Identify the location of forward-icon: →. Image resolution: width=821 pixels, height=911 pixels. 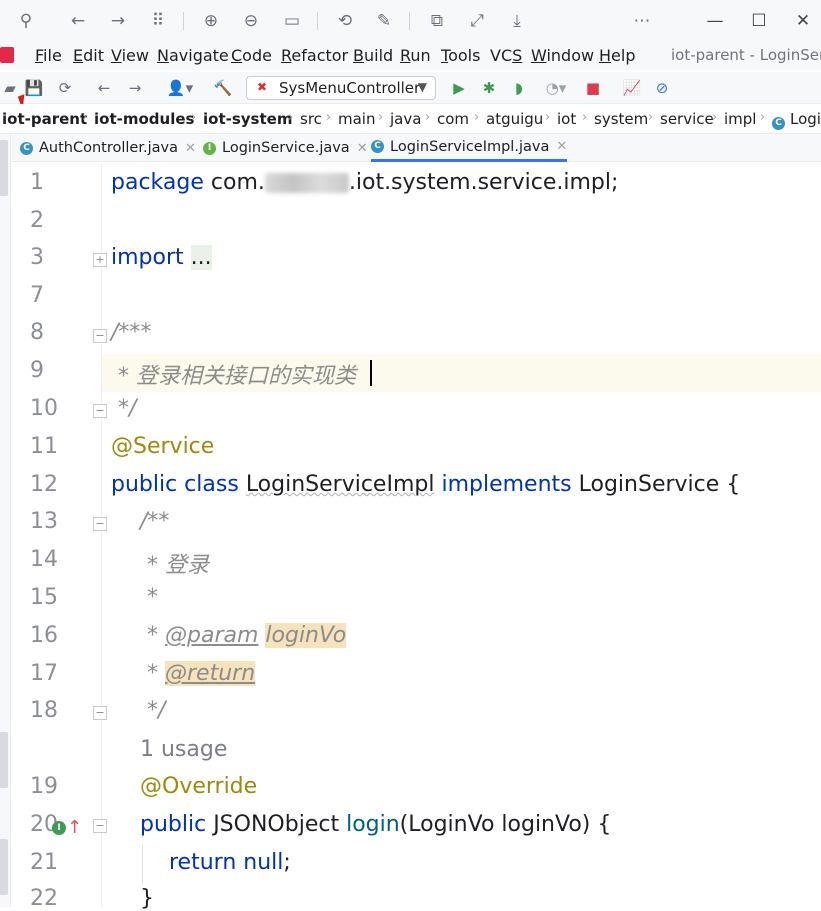
(135, 88).